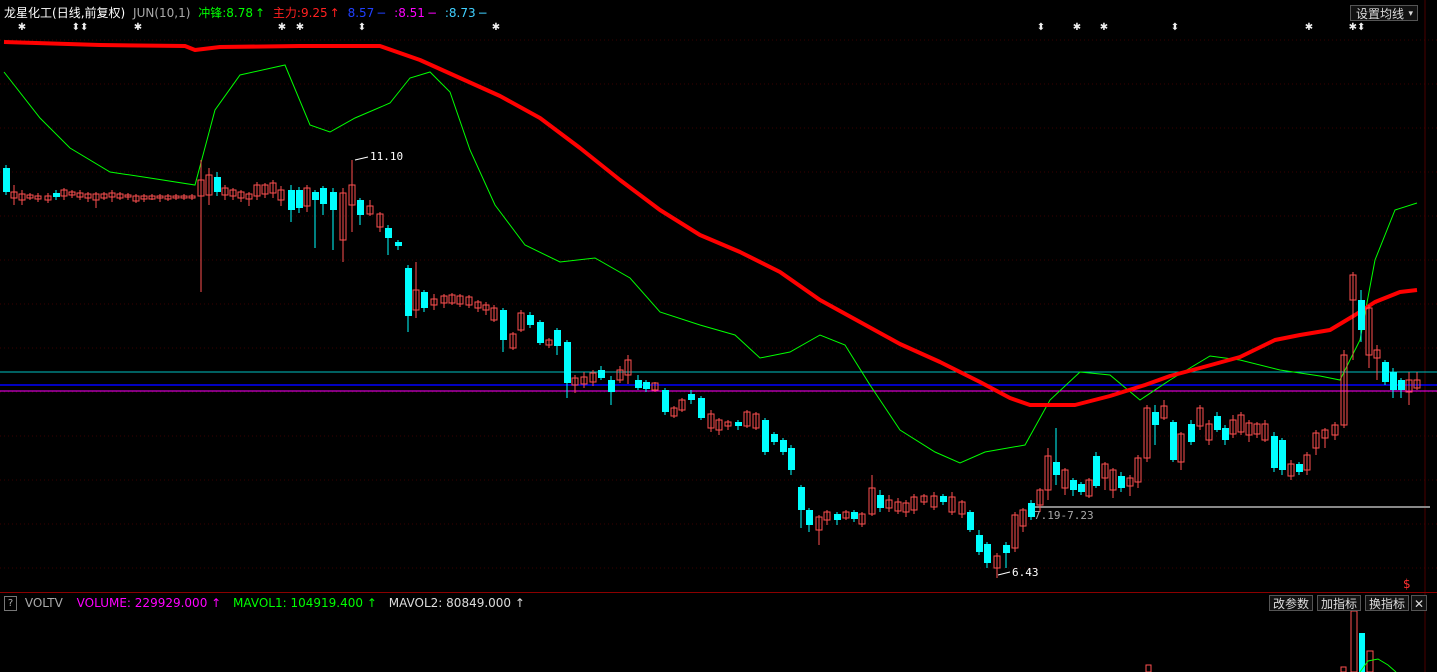  Describe the element at coordinates (1378, 665) in the screenshot. I see `mavol1-line` at that location.